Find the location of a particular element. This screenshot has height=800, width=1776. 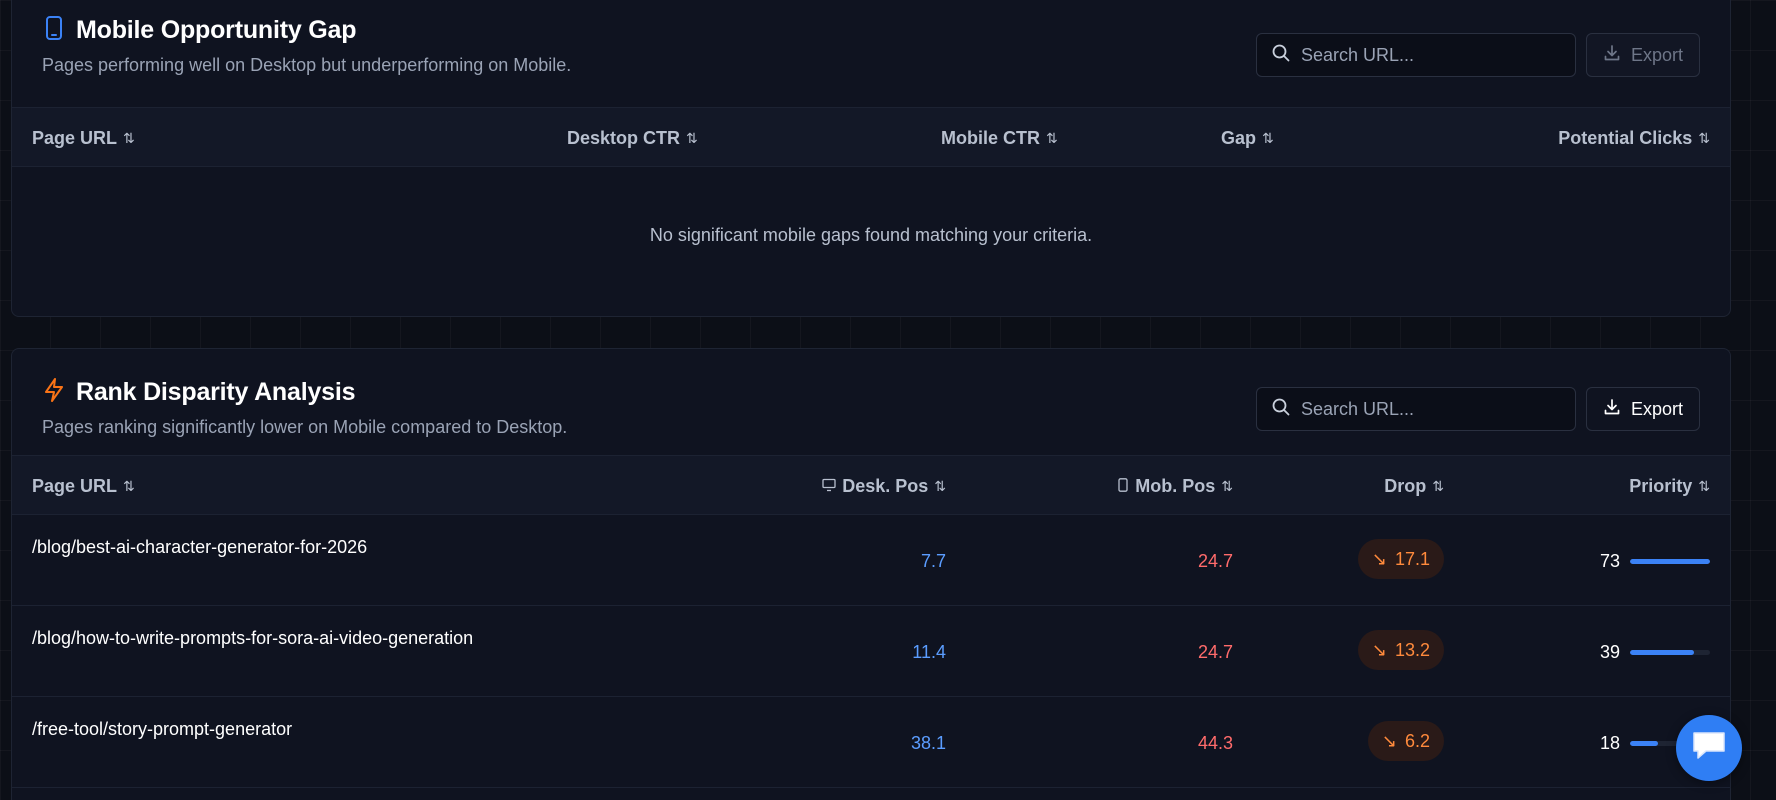

column-header-mob-pos: Mob. Pos ⇅ is located at coordinates (1175, 486).